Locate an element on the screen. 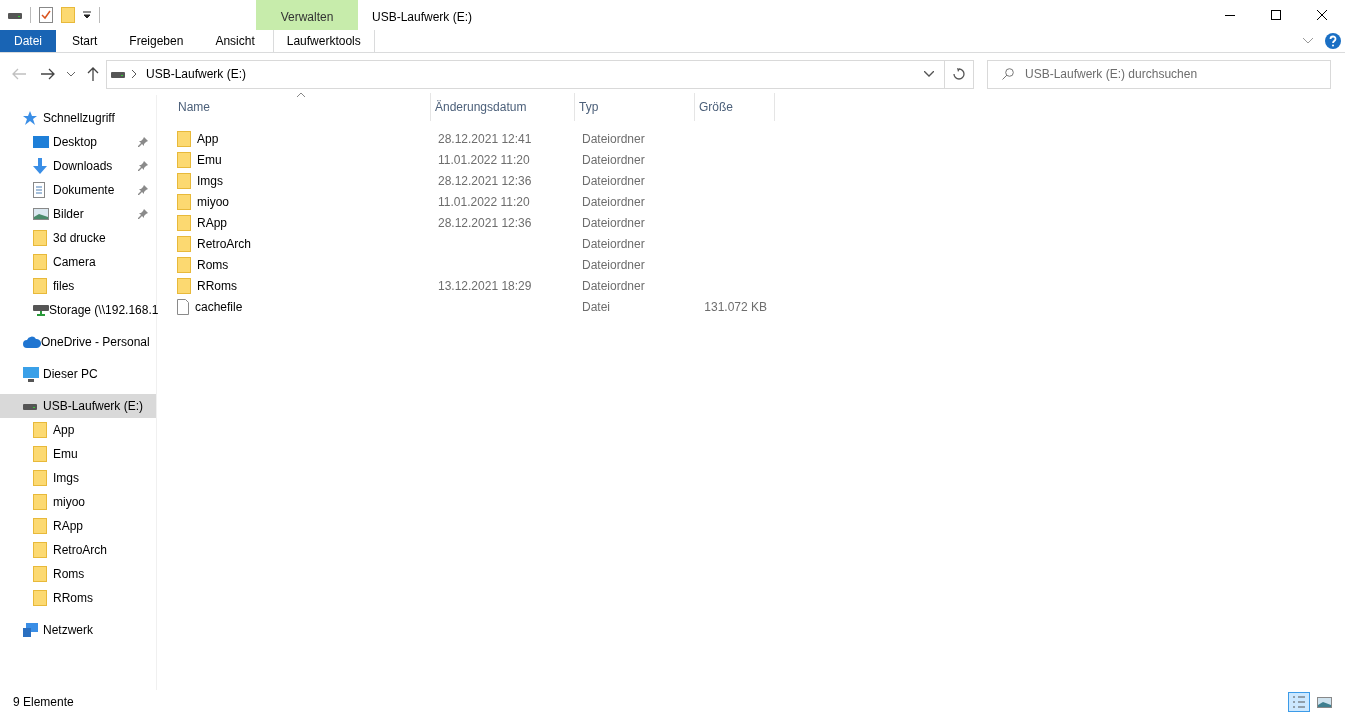 This screenshot has width=1345, height=714. sidebar-item: RRoms is located at coordinates (78, 598).